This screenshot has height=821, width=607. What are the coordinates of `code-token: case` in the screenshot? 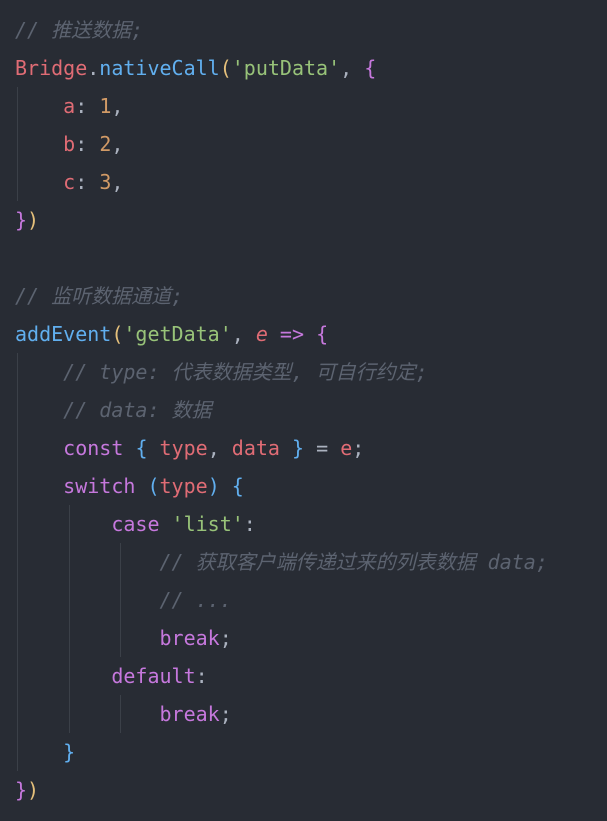 It's located at (135, 524).